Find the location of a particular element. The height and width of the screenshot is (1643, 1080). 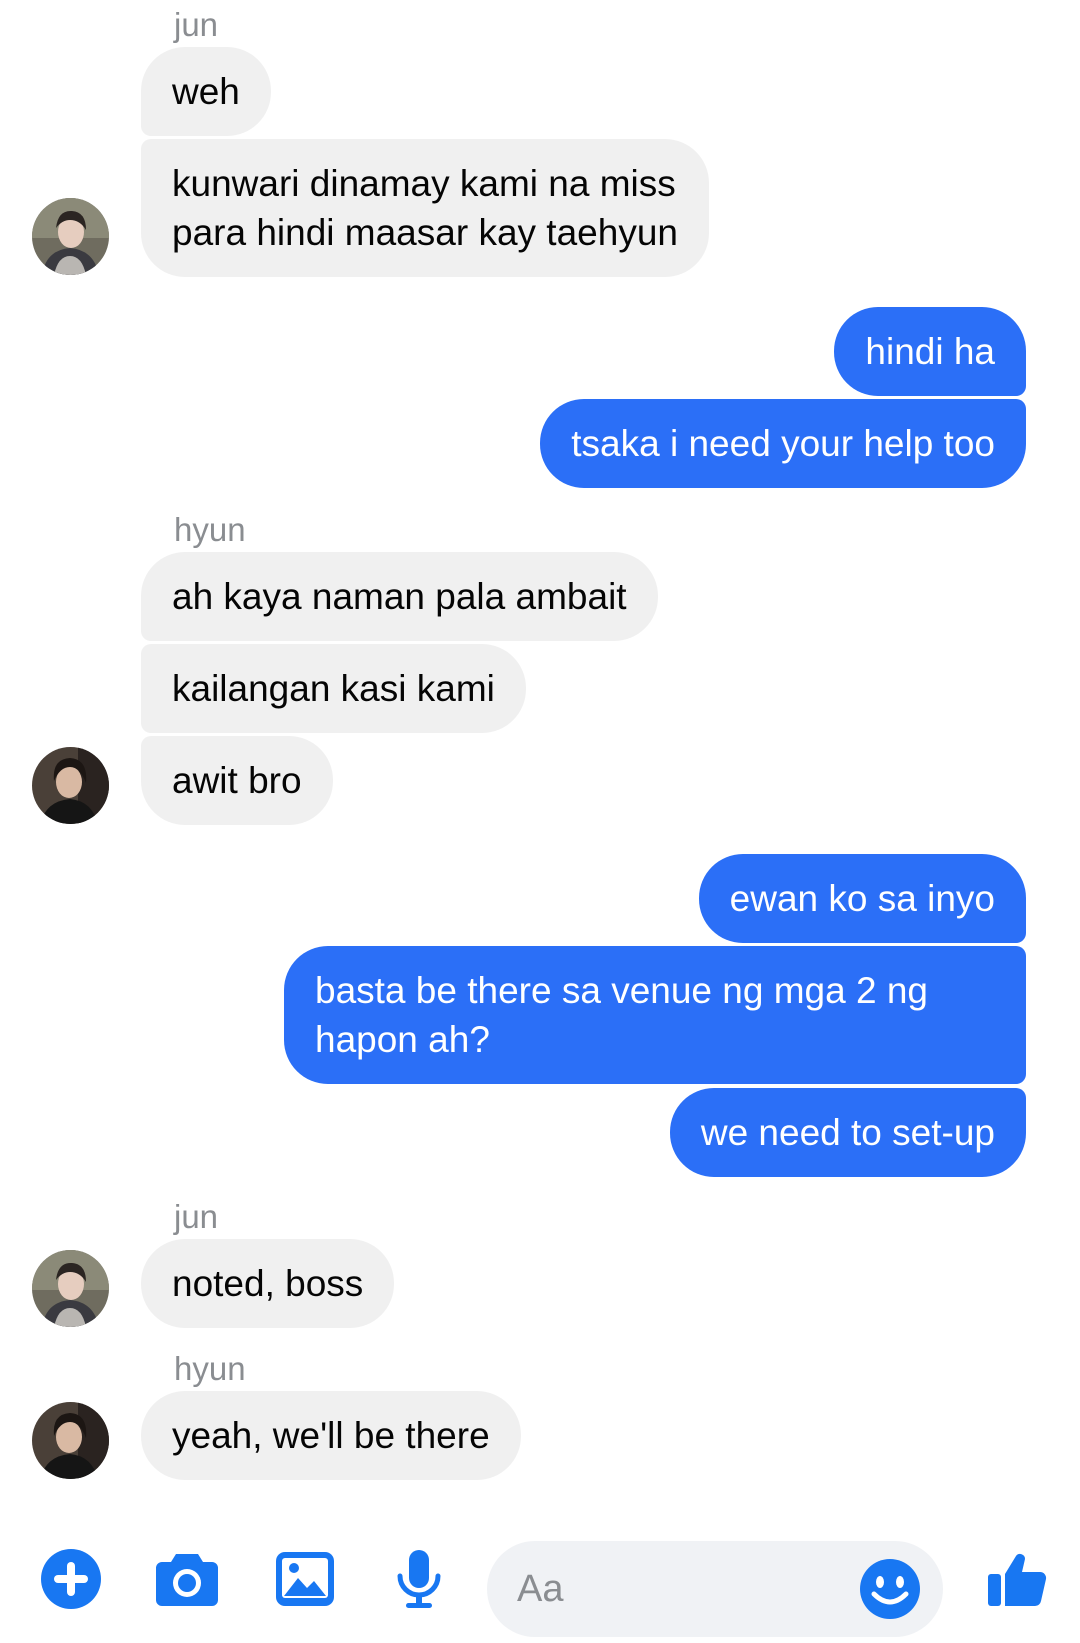

message-text: hapon ah? is located at coordinates (402, 1039).